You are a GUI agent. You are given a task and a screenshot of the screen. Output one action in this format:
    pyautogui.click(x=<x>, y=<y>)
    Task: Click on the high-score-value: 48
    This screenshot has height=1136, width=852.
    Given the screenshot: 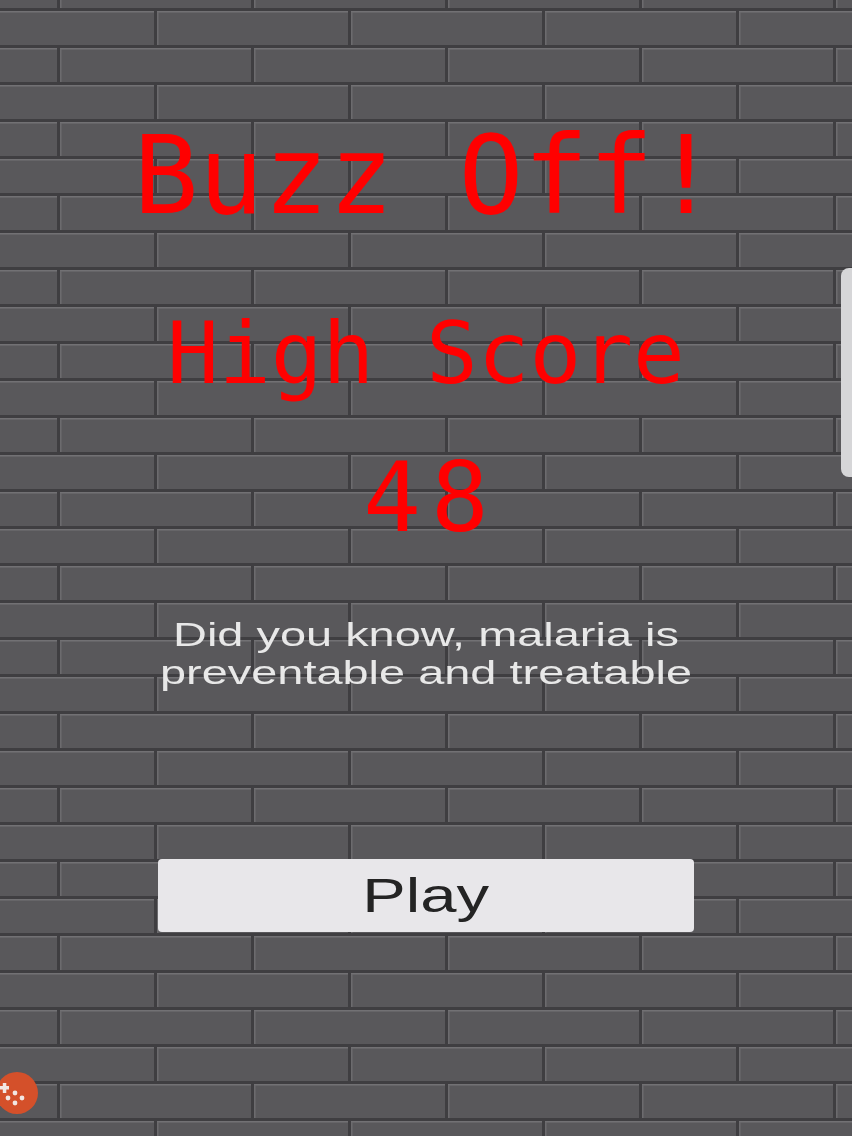 What is the action you would take?
    pyautogui.click(x=430, y=497)
    